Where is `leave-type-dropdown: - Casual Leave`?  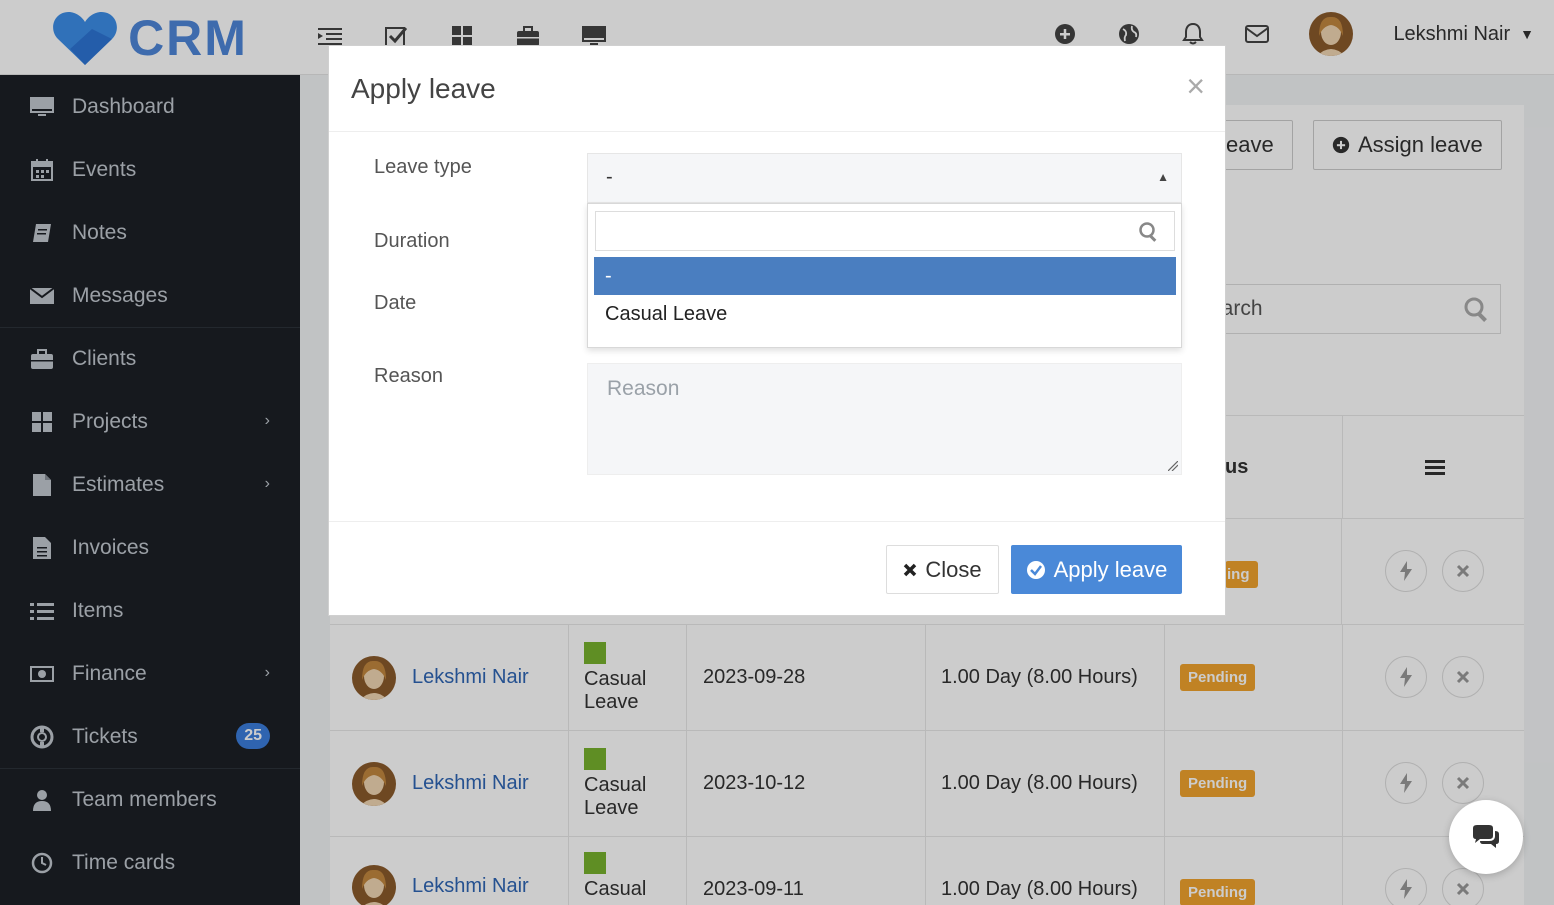
leave-type-dropdown: - Casual Leave is located at coordinates (884, 275).